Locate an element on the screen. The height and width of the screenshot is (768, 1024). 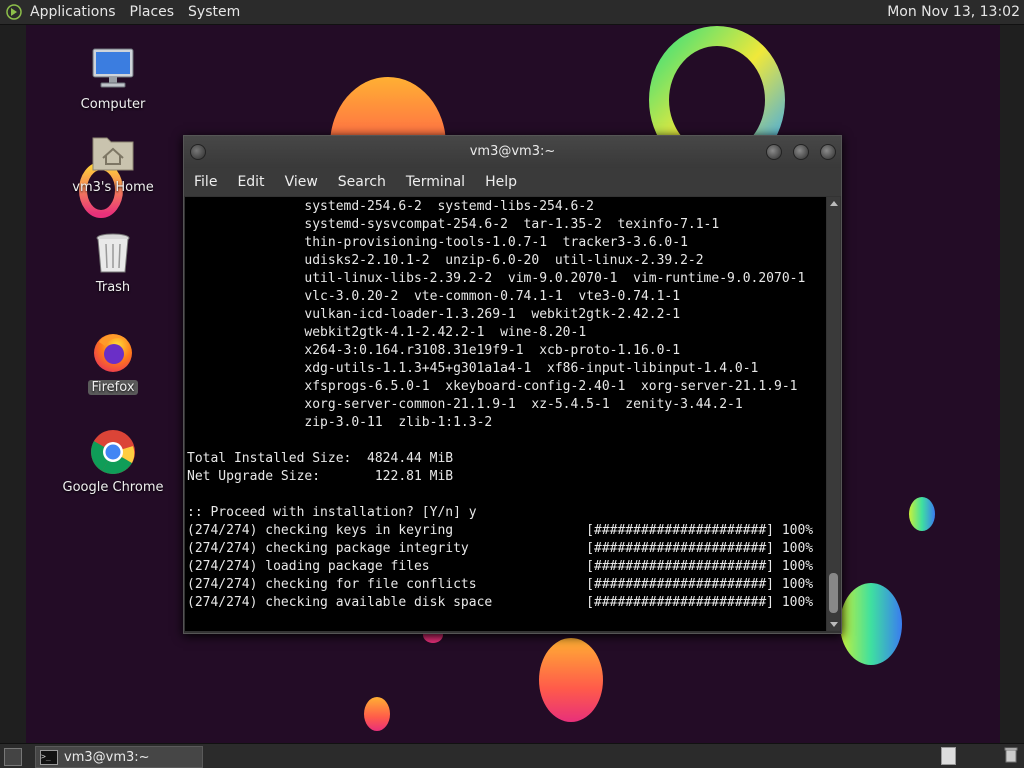
menu-edit: Edit is located at coordinates (250, 182).